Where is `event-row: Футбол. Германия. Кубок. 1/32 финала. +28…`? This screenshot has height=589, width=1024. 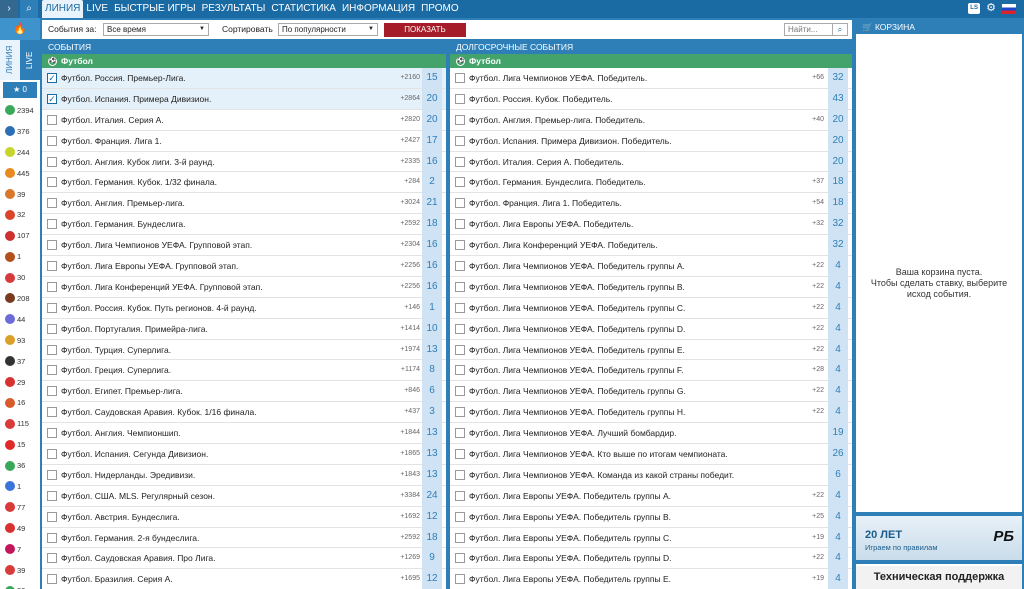
event-row: Футбол. Германия. Кубок. 1/32 финала. +28… is located at coordinates (244, 183).